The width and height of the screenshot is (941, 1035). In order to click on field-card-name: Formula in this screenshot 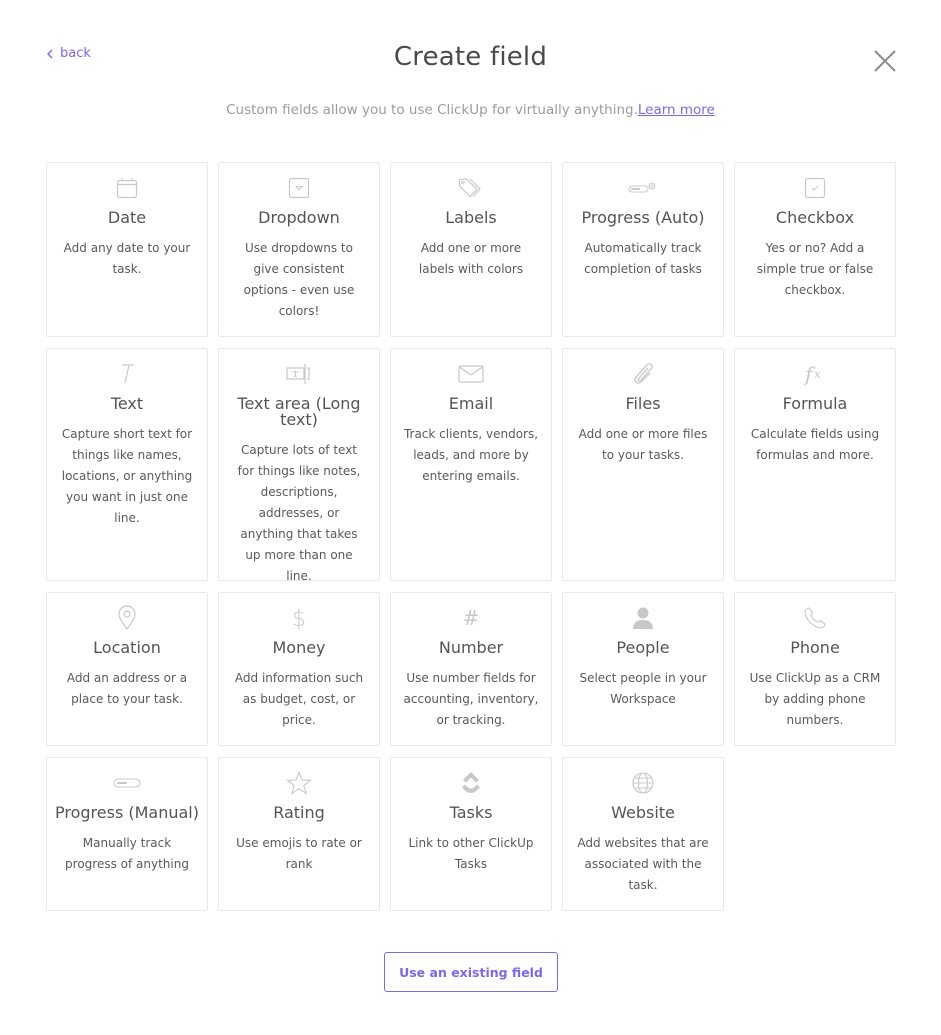, I will do `click(815, 403)`.